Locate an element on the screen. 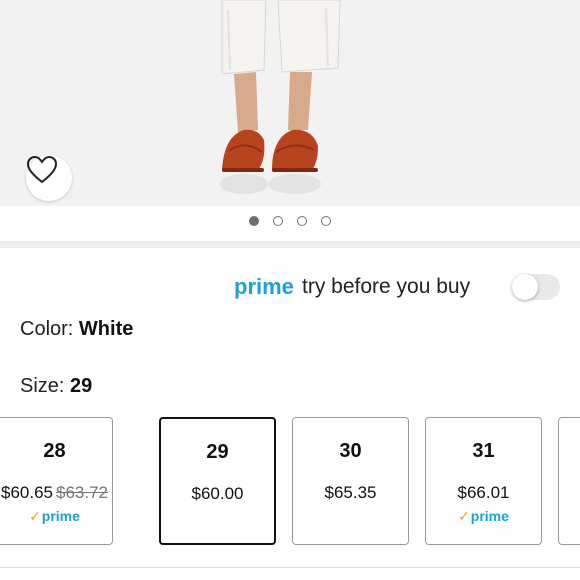  size-selection: Size: 29 is located at coordinates (56, 386).